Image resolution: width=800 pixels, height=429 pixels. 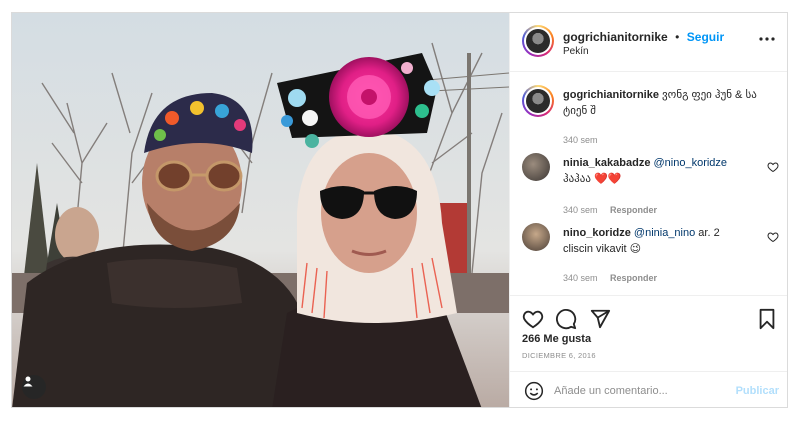 I want to click on location-link: Pekín, so click(x=576, y=51).